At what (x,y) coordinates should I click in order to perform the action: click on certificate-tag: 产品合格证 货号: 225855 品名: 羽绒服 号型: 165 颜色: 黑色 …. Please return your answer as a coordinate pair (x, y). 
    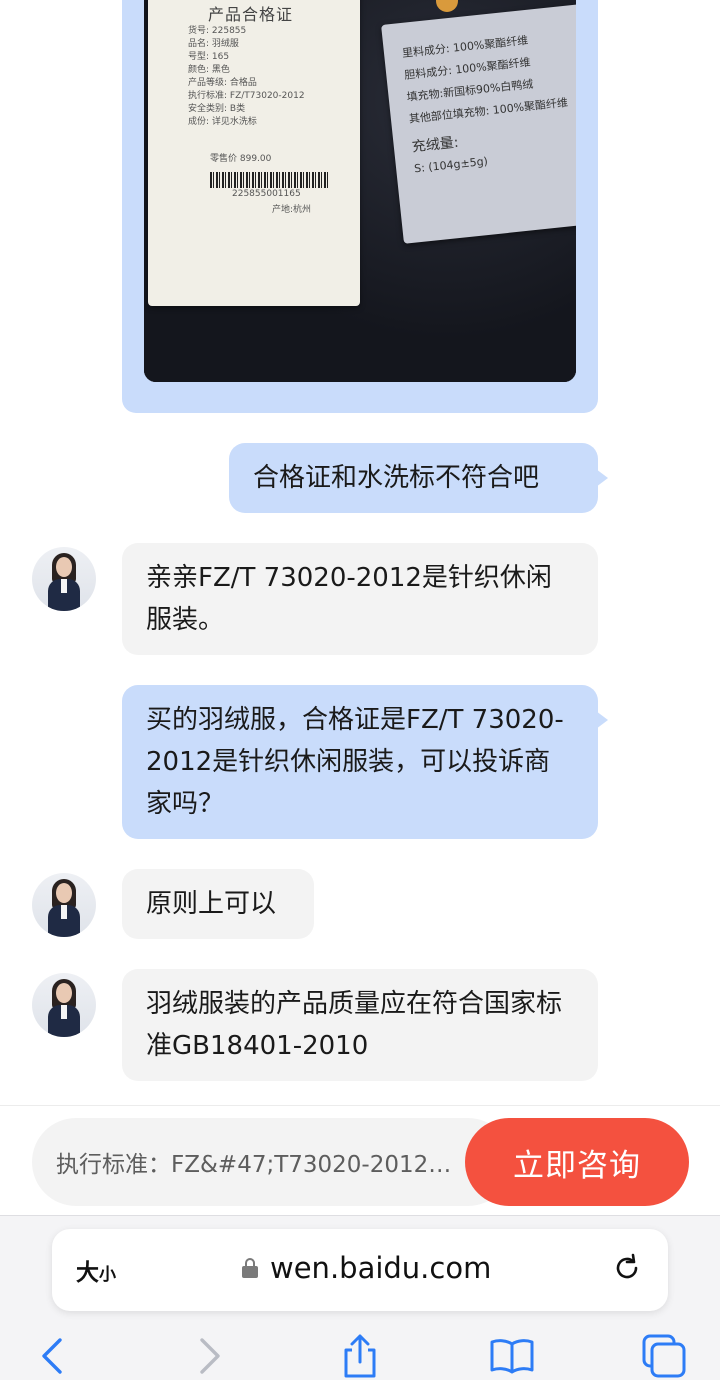
    Looking at the image, I should click on (254, 153).